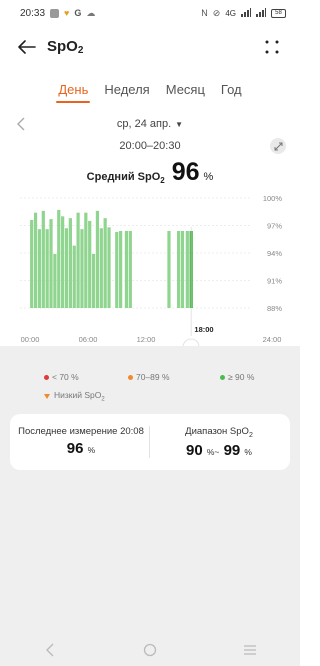 Image resolution: width=320 pixels, height=666 pixels. I want to click on y-tick-label: 91%, so click(274, 281).